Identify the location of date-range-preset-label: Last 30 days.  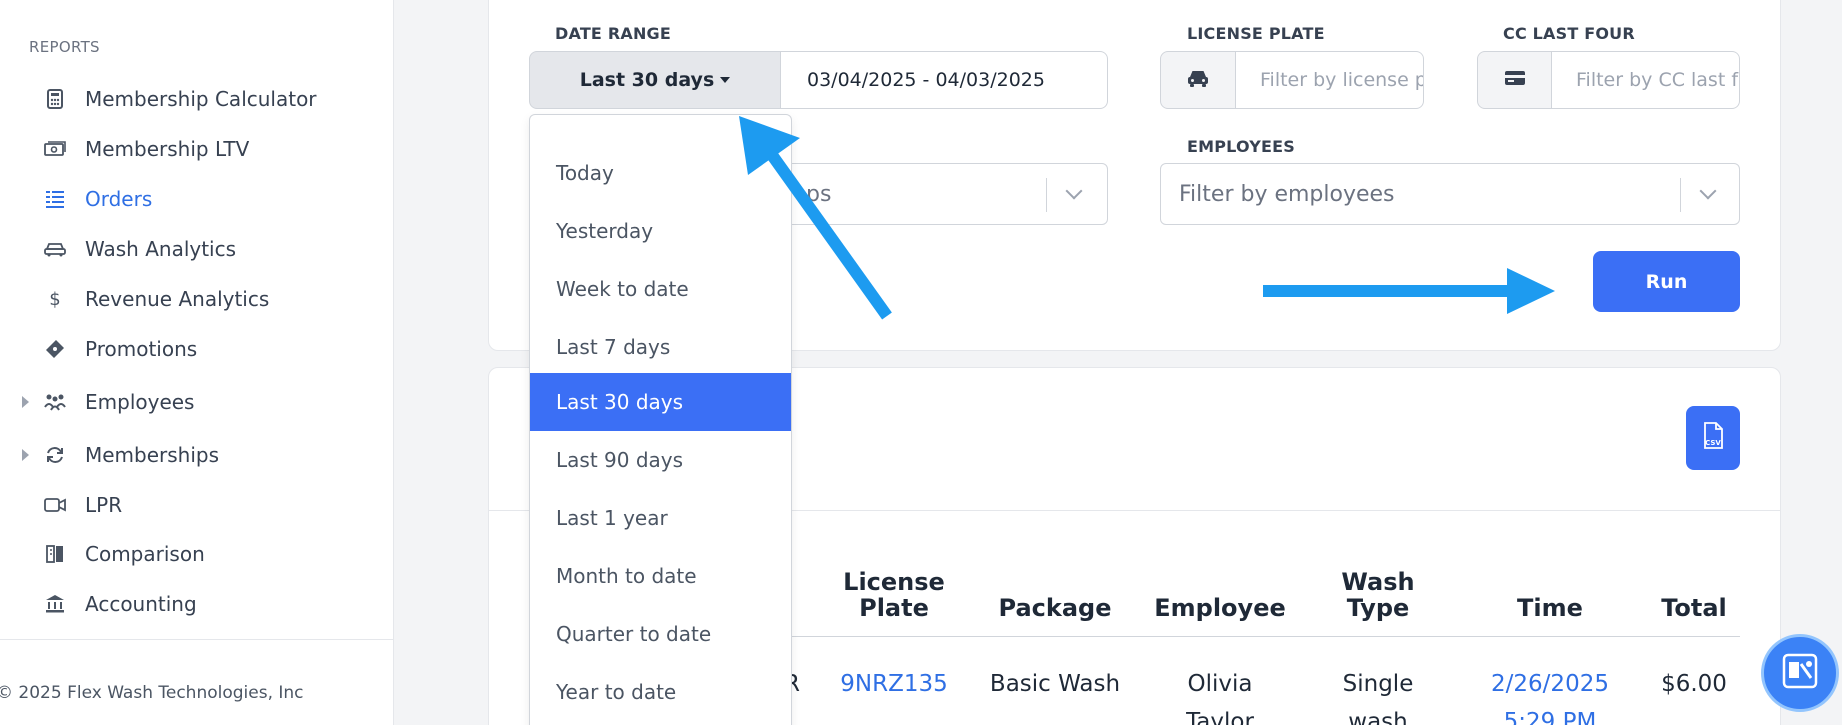
(647, 80).